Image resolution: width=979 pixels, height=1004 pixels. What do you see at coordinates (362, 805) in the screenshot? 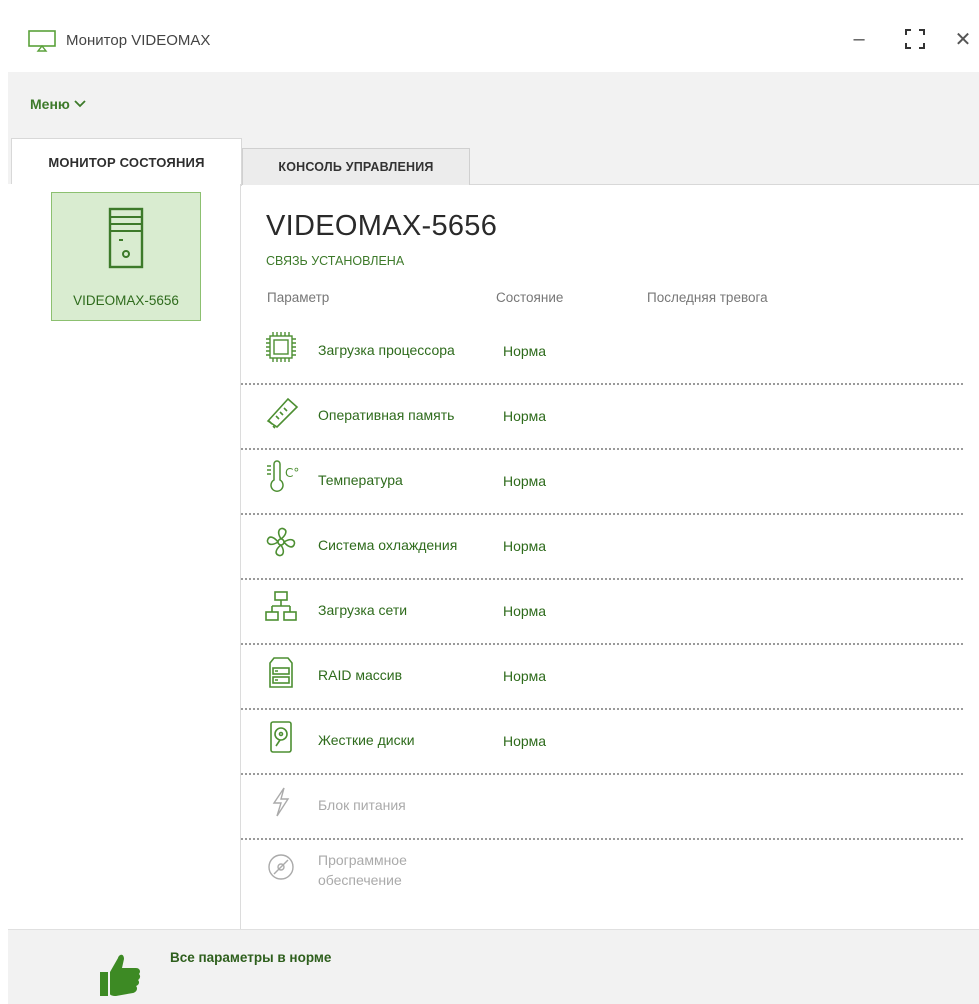
I see `param-label: Блок питания` at bounding box center [362, 805].